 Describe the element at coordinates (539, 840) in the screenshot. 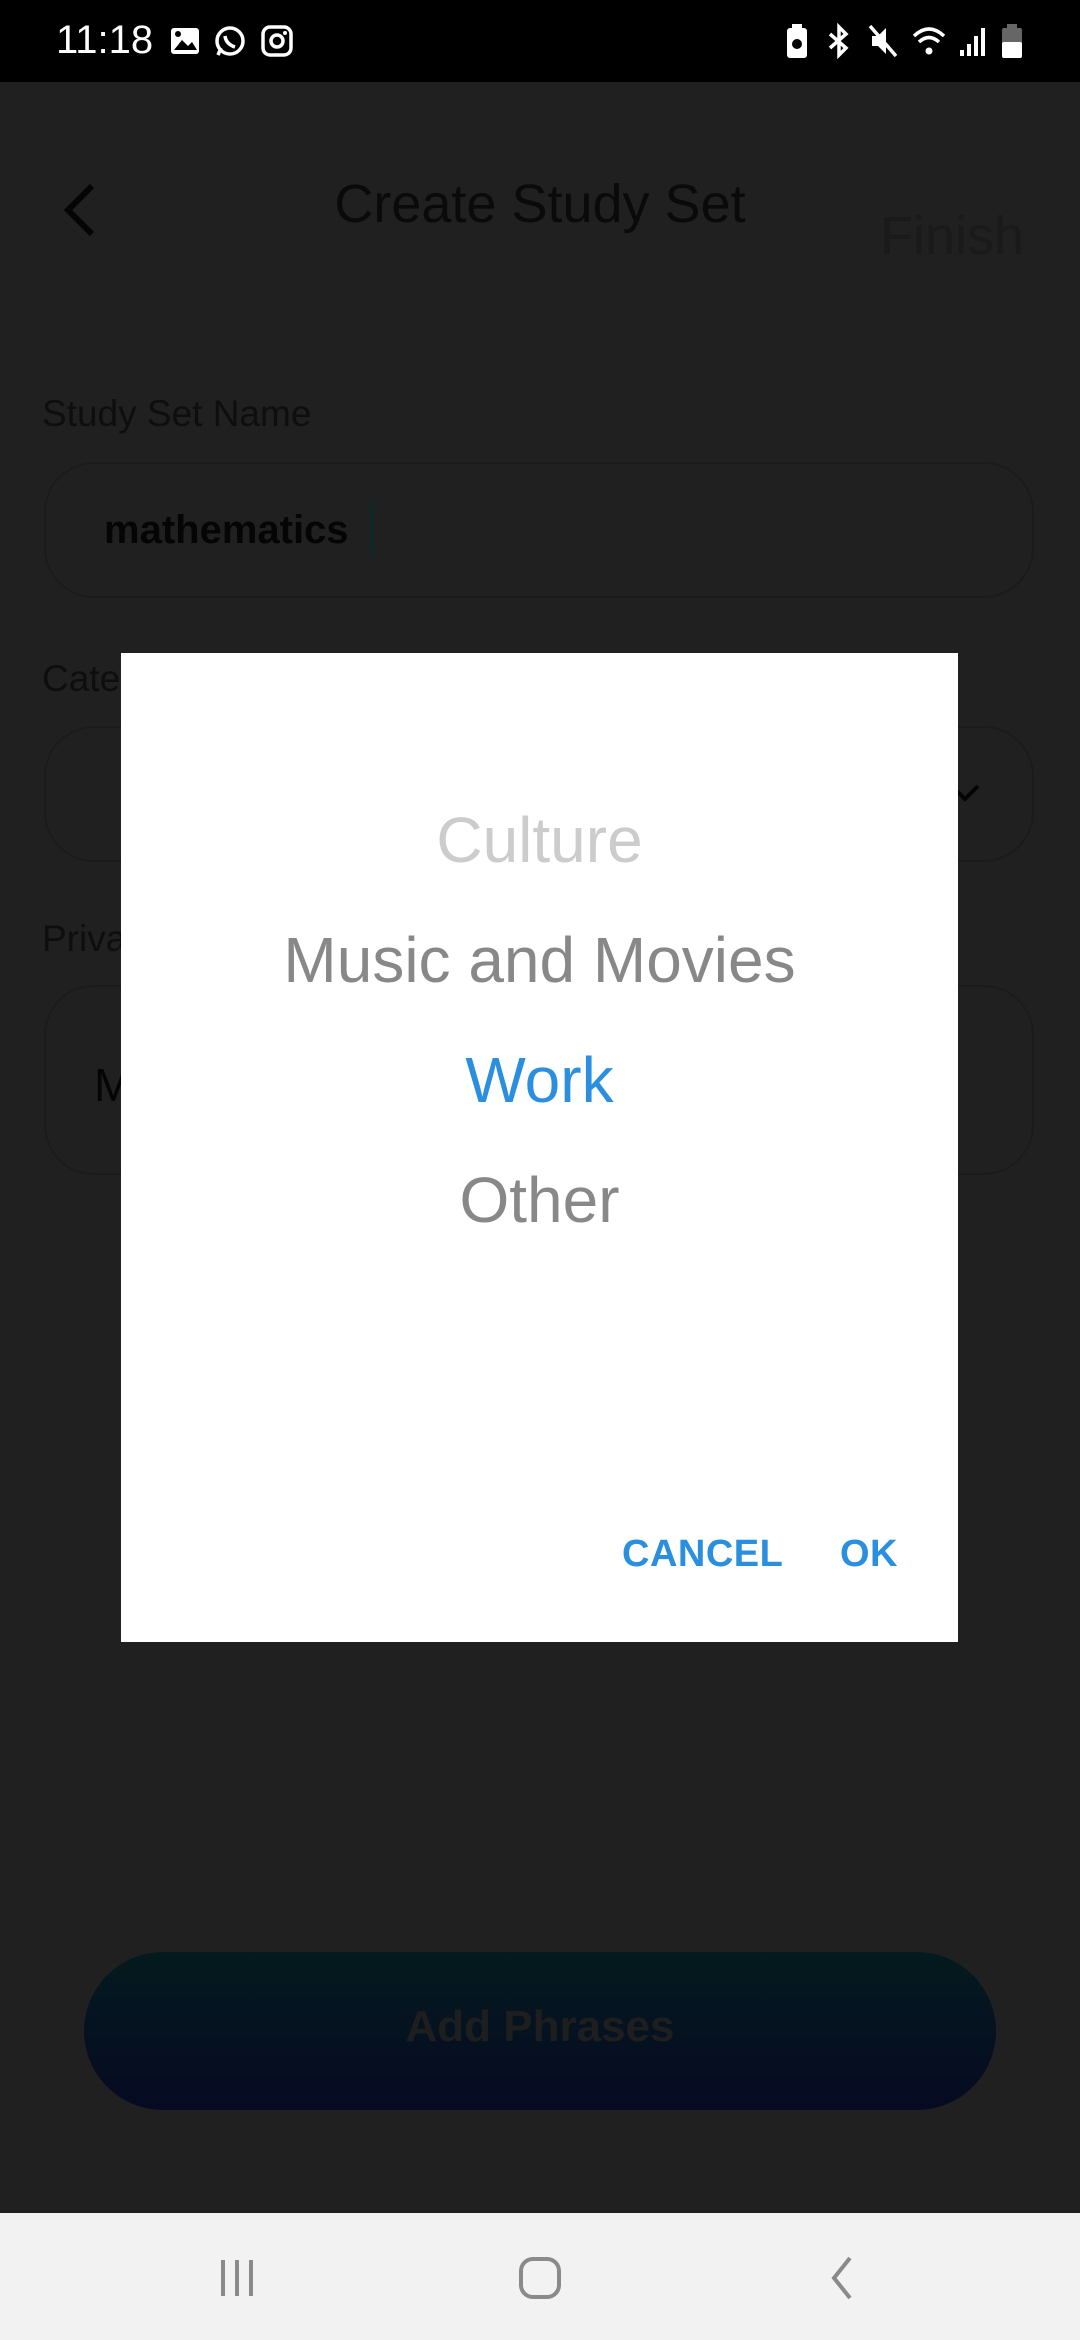

I see `picker-option-culture: Culture` at that location.